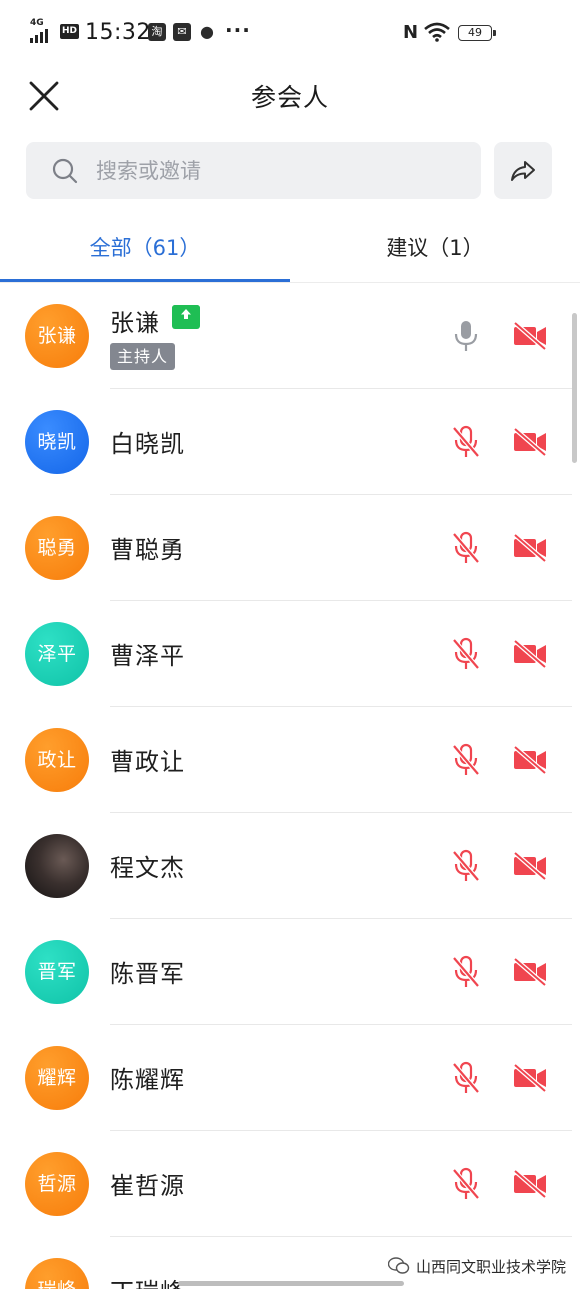  Describe the element at coordinates (286, 866) in the screenshot. I see `participant-row: 程文杰` at that location.